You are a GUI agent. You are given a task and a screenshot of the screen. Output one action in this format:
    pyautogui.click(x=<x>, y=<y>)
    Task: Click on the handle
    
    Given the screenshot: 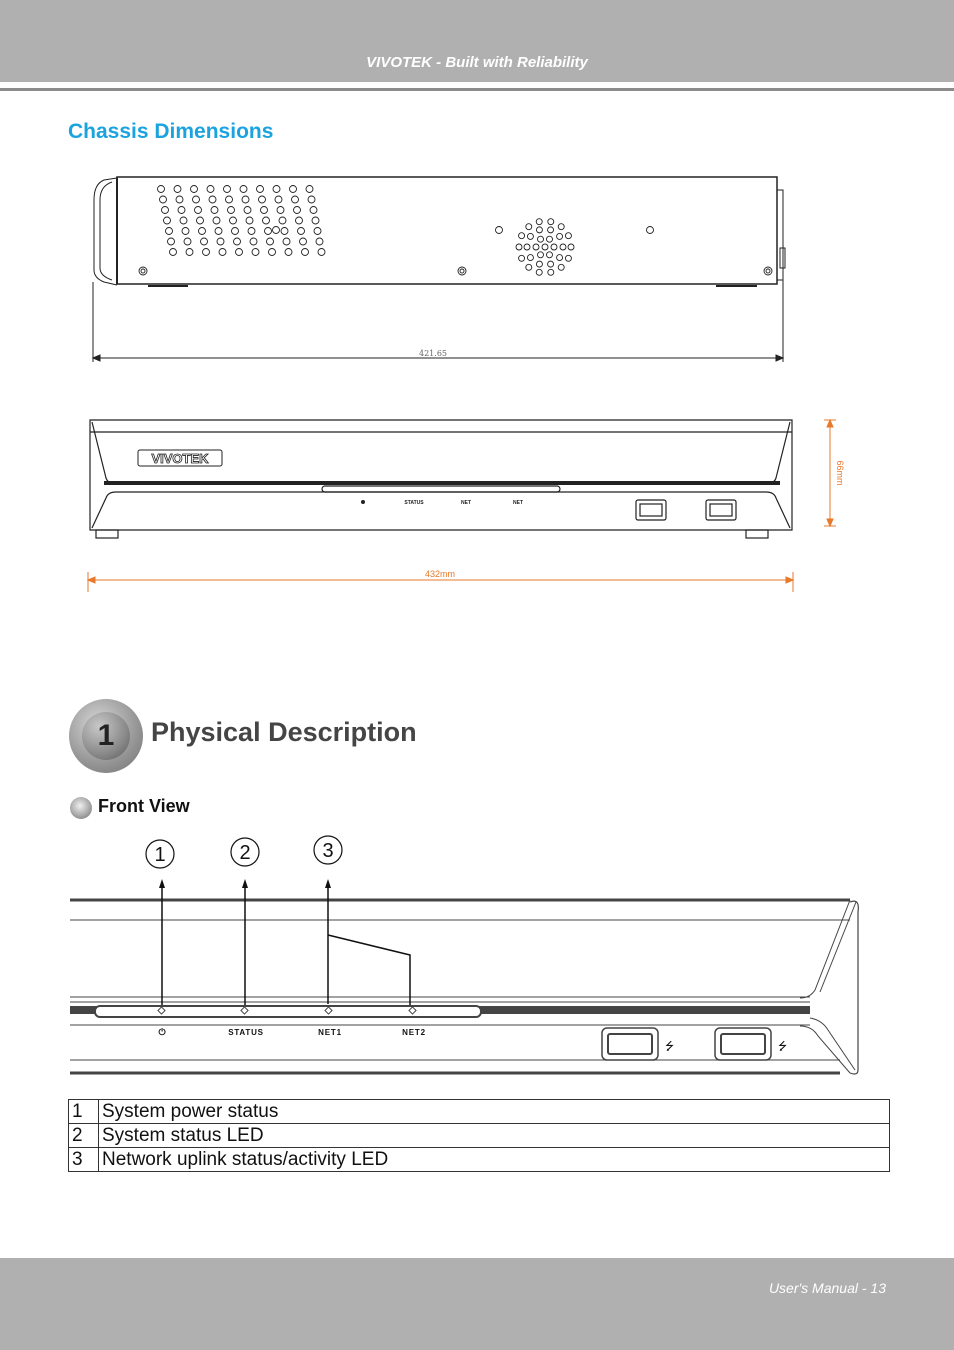 What is the action you would take?
    pyautogui.click(x=105, y=231)
    